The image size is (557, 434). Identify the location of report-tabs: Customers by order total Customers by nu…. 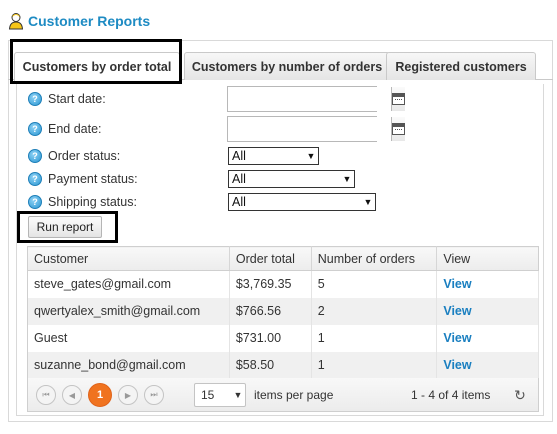
(280, 66).